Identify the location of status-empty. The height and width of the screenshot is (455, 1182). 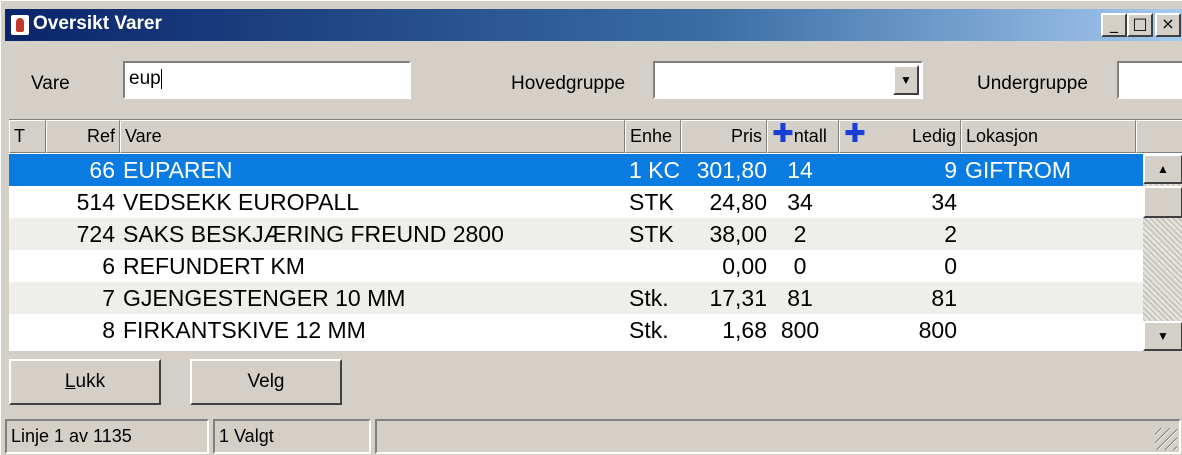
(778, 436).